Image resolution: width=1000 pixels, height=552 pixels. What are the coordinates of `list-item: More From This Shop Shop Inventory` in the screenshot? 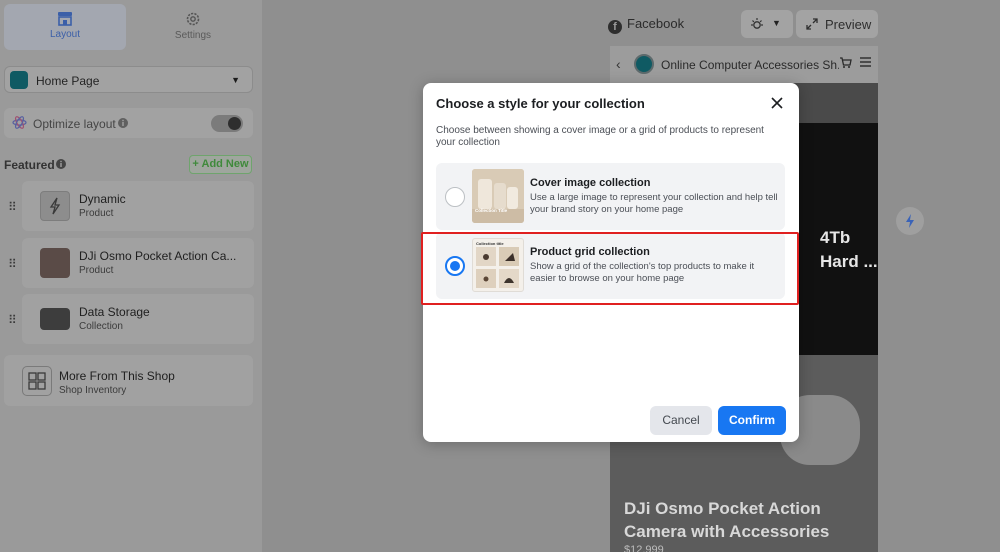 It's located at (128, 380).